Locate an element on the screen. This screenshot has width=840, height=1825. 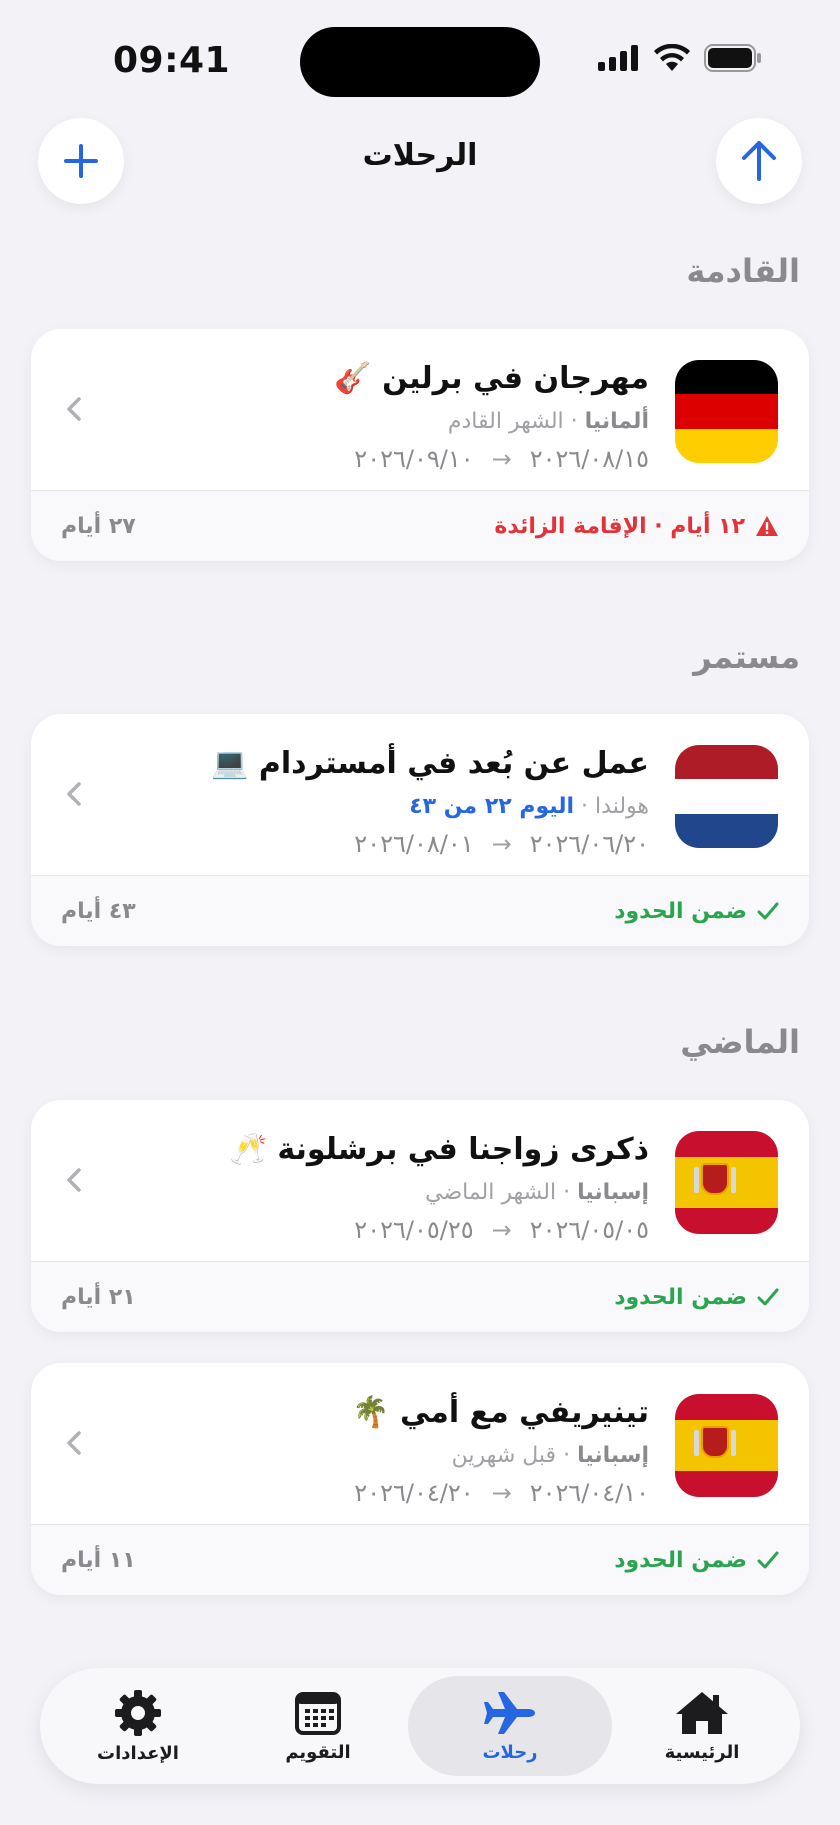
tab-home-label: الرئيسية is located at coordinates (702, 1752).